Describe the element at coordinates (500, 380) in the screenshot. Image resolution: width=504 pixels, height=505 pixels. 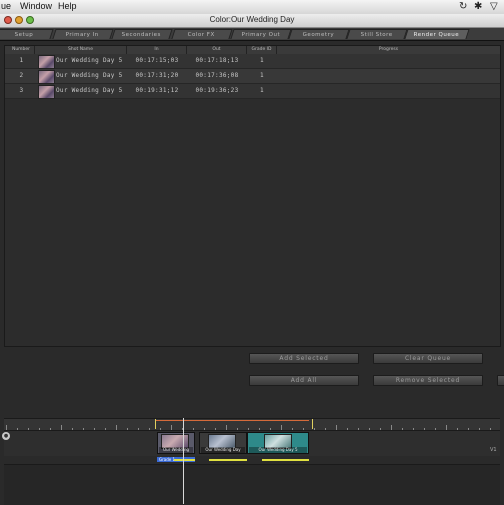
I see `partial-button` at that location.